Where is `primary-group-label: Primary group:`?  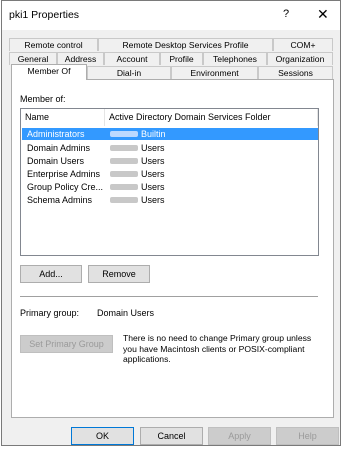
primary-group-label: Primary group: is located at coordinates (50, 313).